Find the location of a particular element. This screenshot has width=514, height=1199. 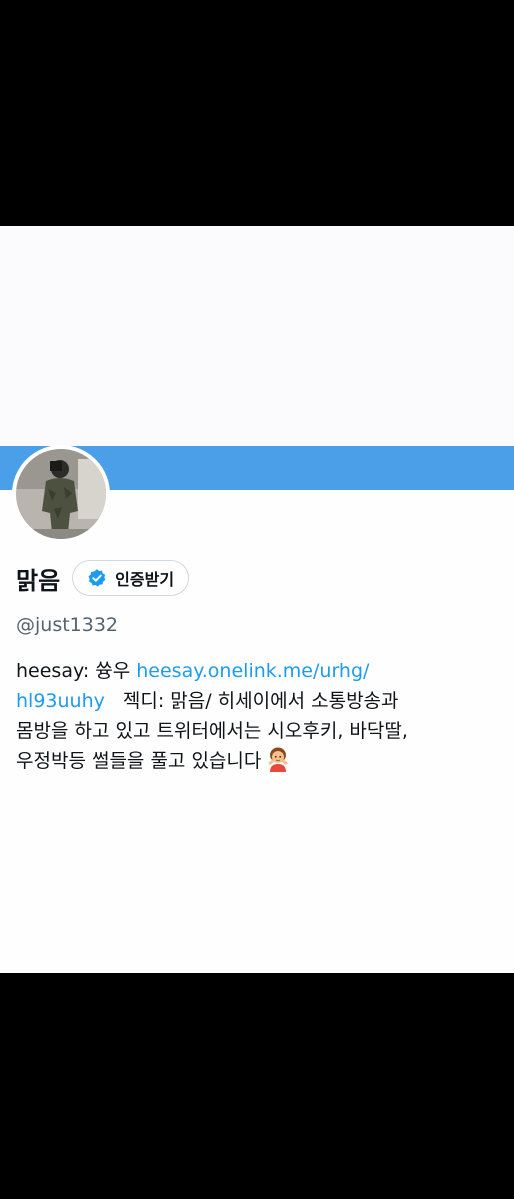

bio-prefix: heesay: 쓩우 is located at coordinates (76, 671).